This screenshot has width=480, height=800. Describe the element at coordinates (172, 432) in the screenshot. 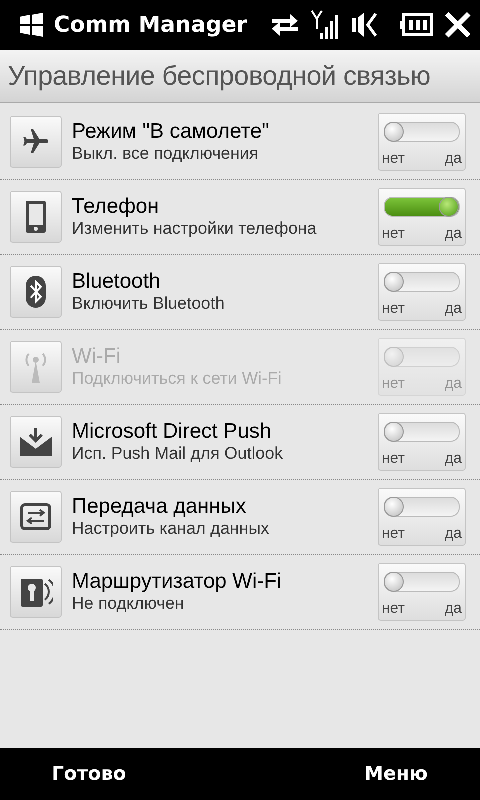

I see `setting-title: Microsoft Direct Push` at that location.